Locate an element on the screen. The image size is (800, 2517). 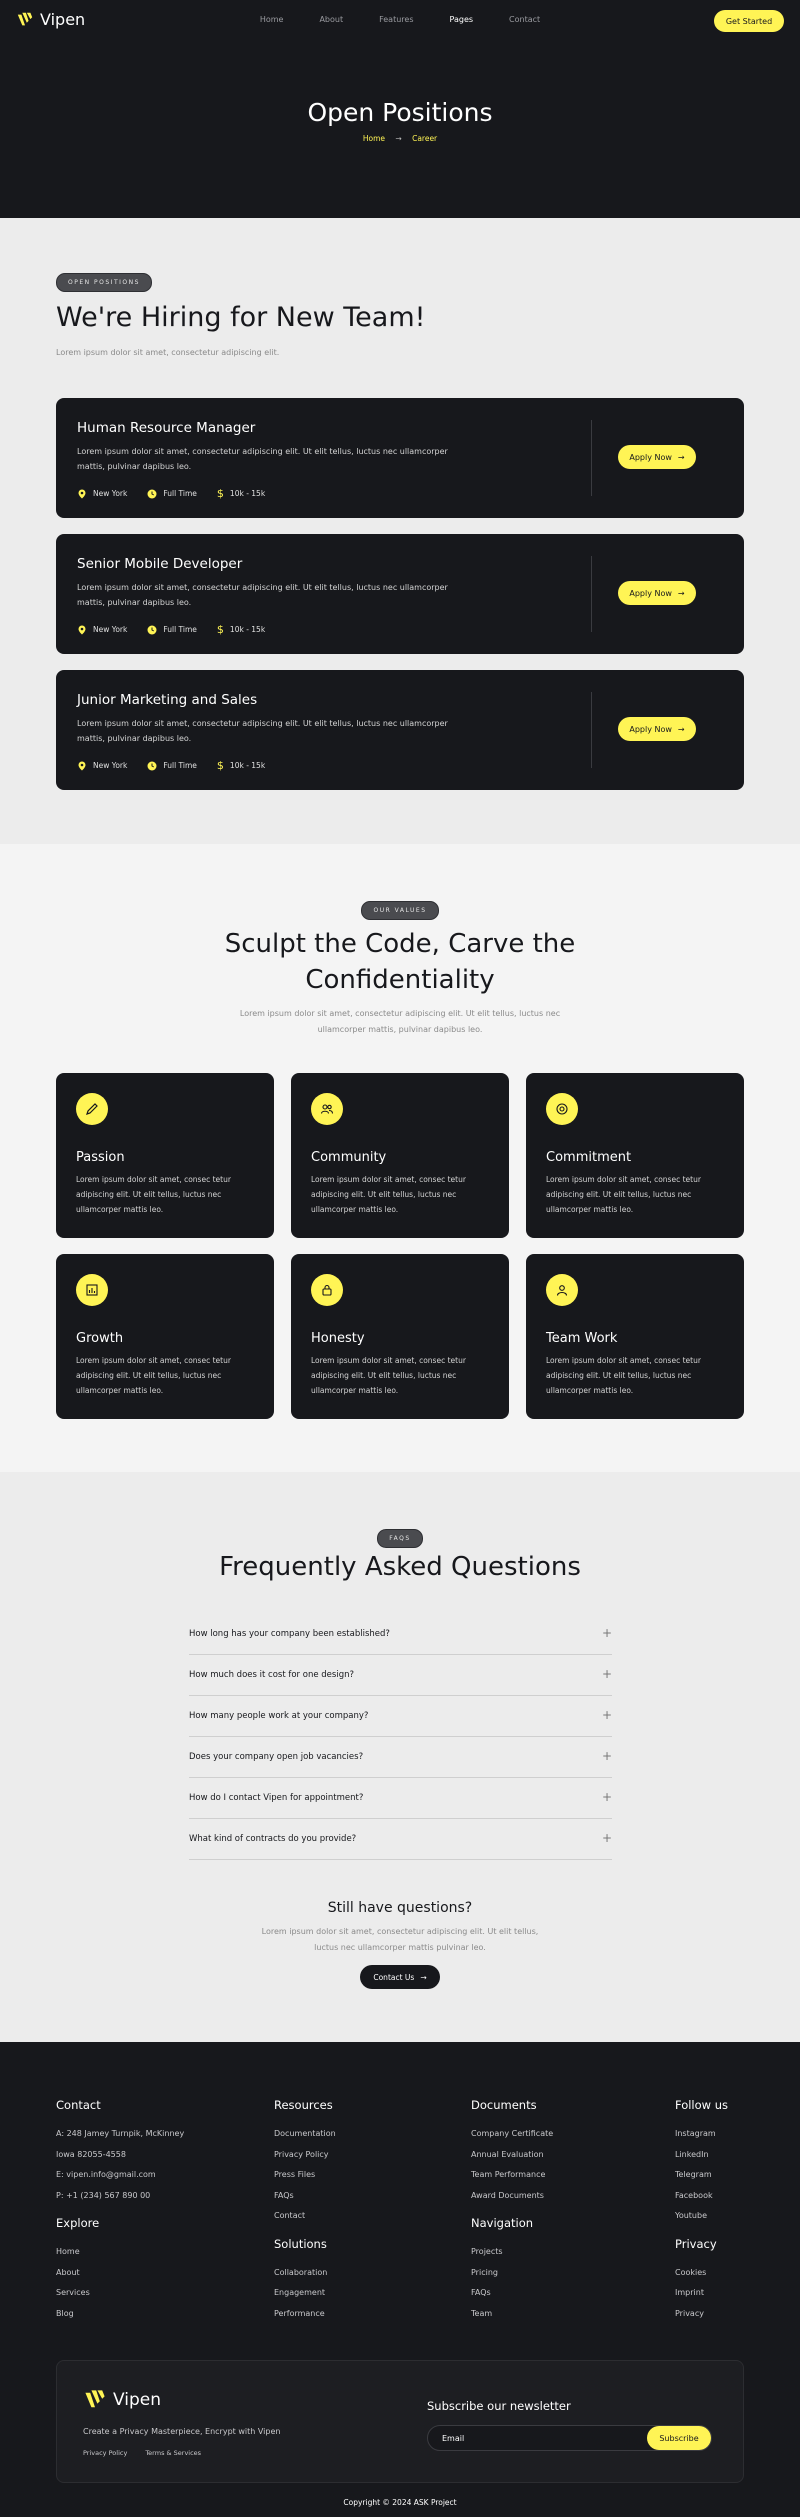
section-badge: OPEN POSITIONS is located at coordinates (104, 282).